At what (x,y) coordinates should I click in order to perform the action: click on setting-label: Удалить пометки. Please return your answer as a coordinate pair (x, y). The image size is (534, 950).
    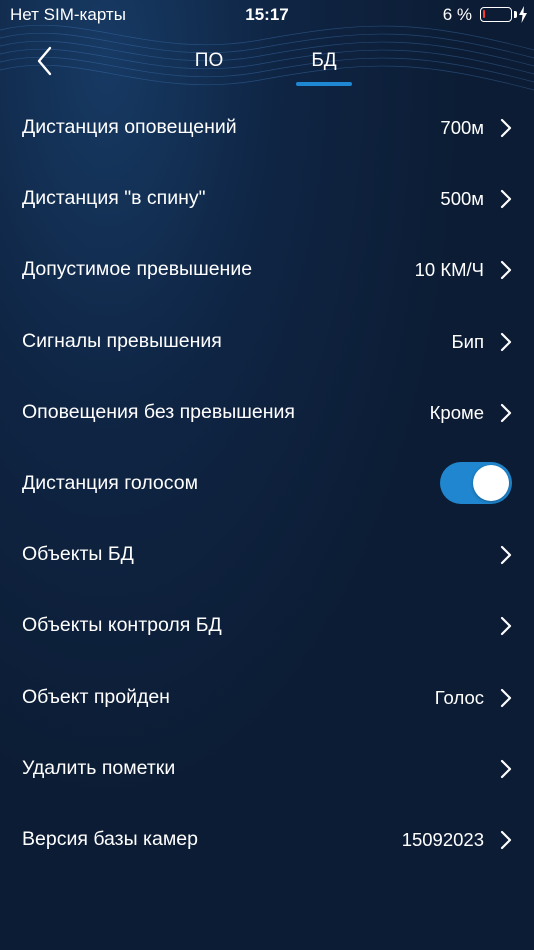
    Looking at the image, I should click on (99, 767).